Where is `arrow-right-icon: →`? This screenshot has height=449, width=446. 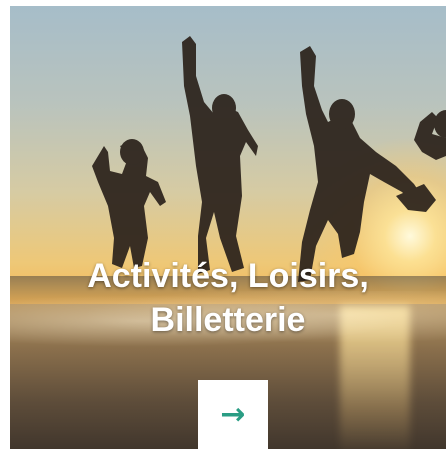 arrow-right-icon: → is located at coordinates (233, 414).